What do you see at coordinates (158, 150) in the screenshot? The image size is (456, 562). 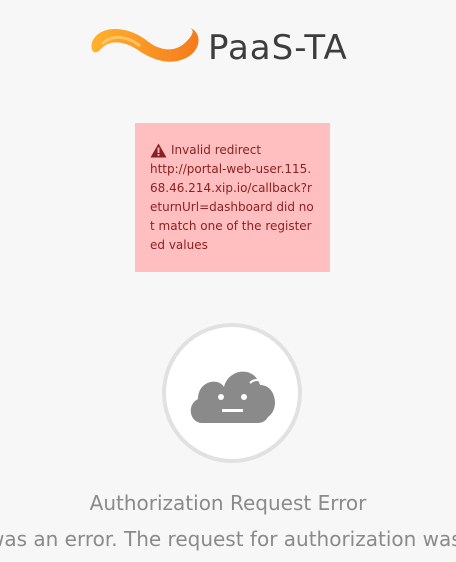 I see `warning-triangle-icon` at bounding box center [158, 150].